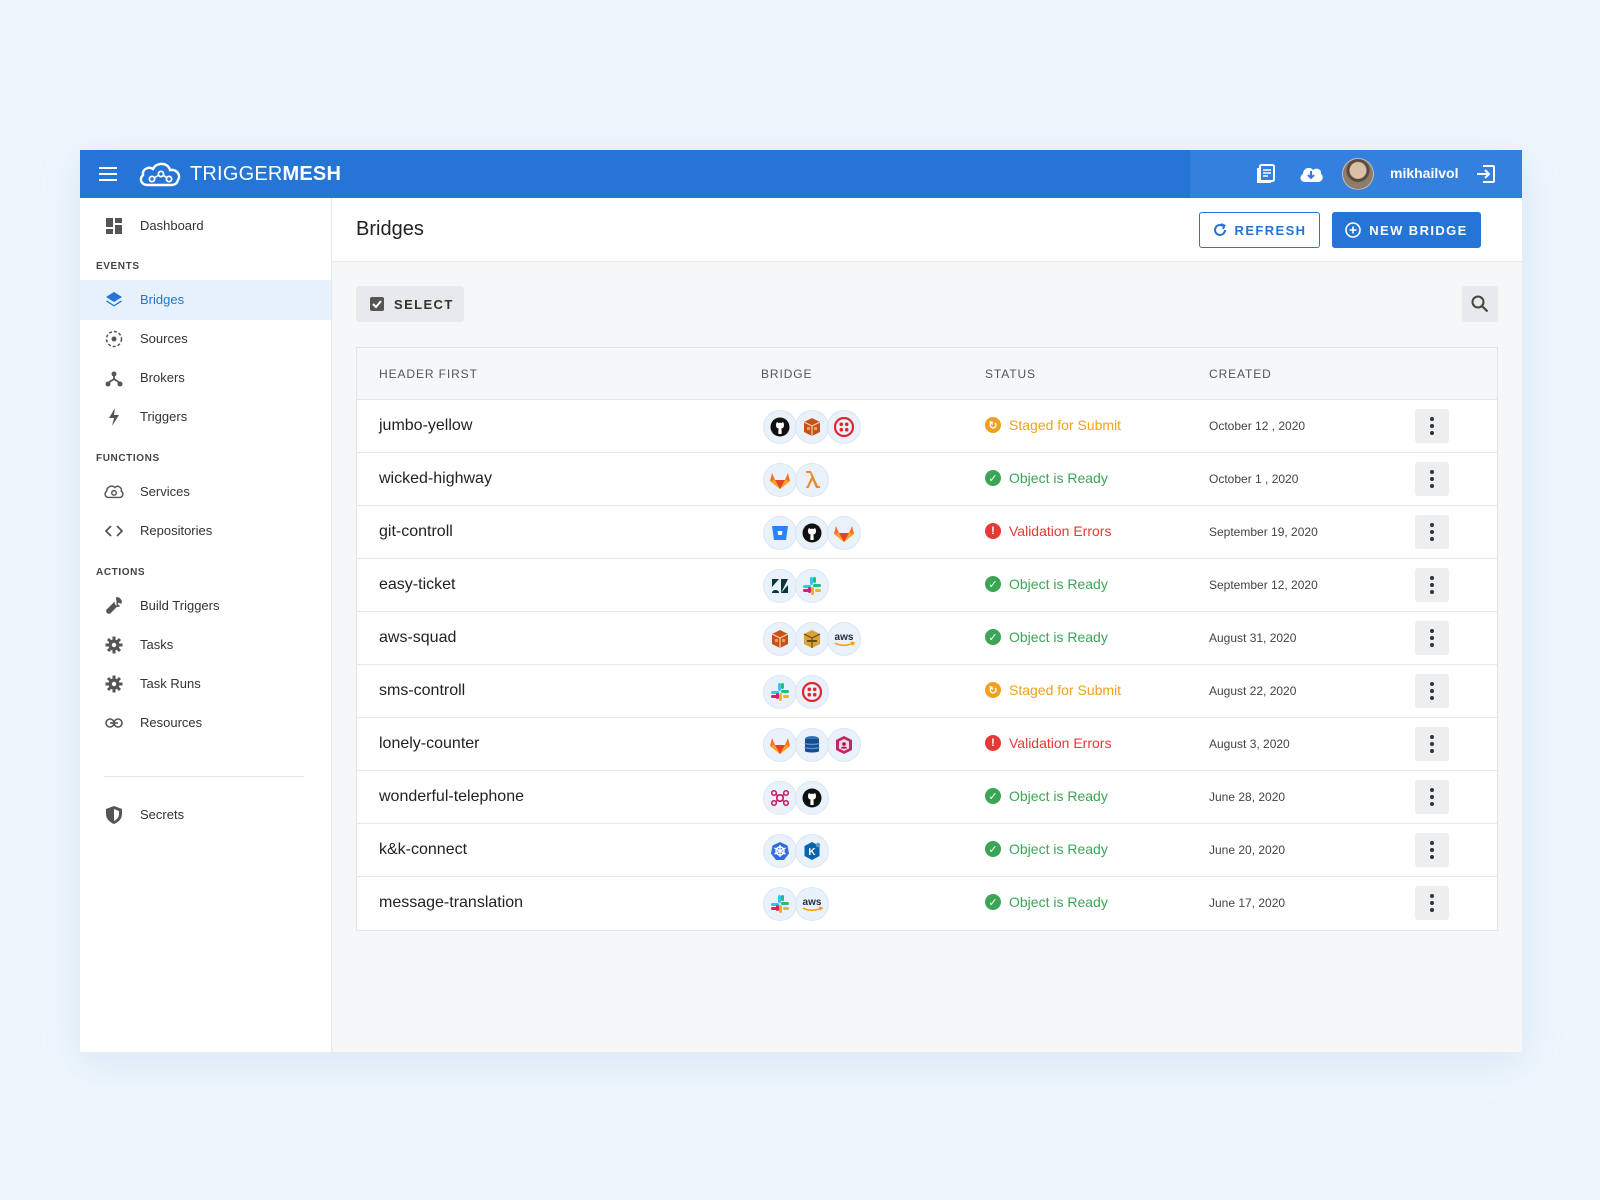 The image size is (1600, 1200). Describe the element at coordinates (205, 492) in the screenshot. I see `sidebar-item-services: Services` at that location.